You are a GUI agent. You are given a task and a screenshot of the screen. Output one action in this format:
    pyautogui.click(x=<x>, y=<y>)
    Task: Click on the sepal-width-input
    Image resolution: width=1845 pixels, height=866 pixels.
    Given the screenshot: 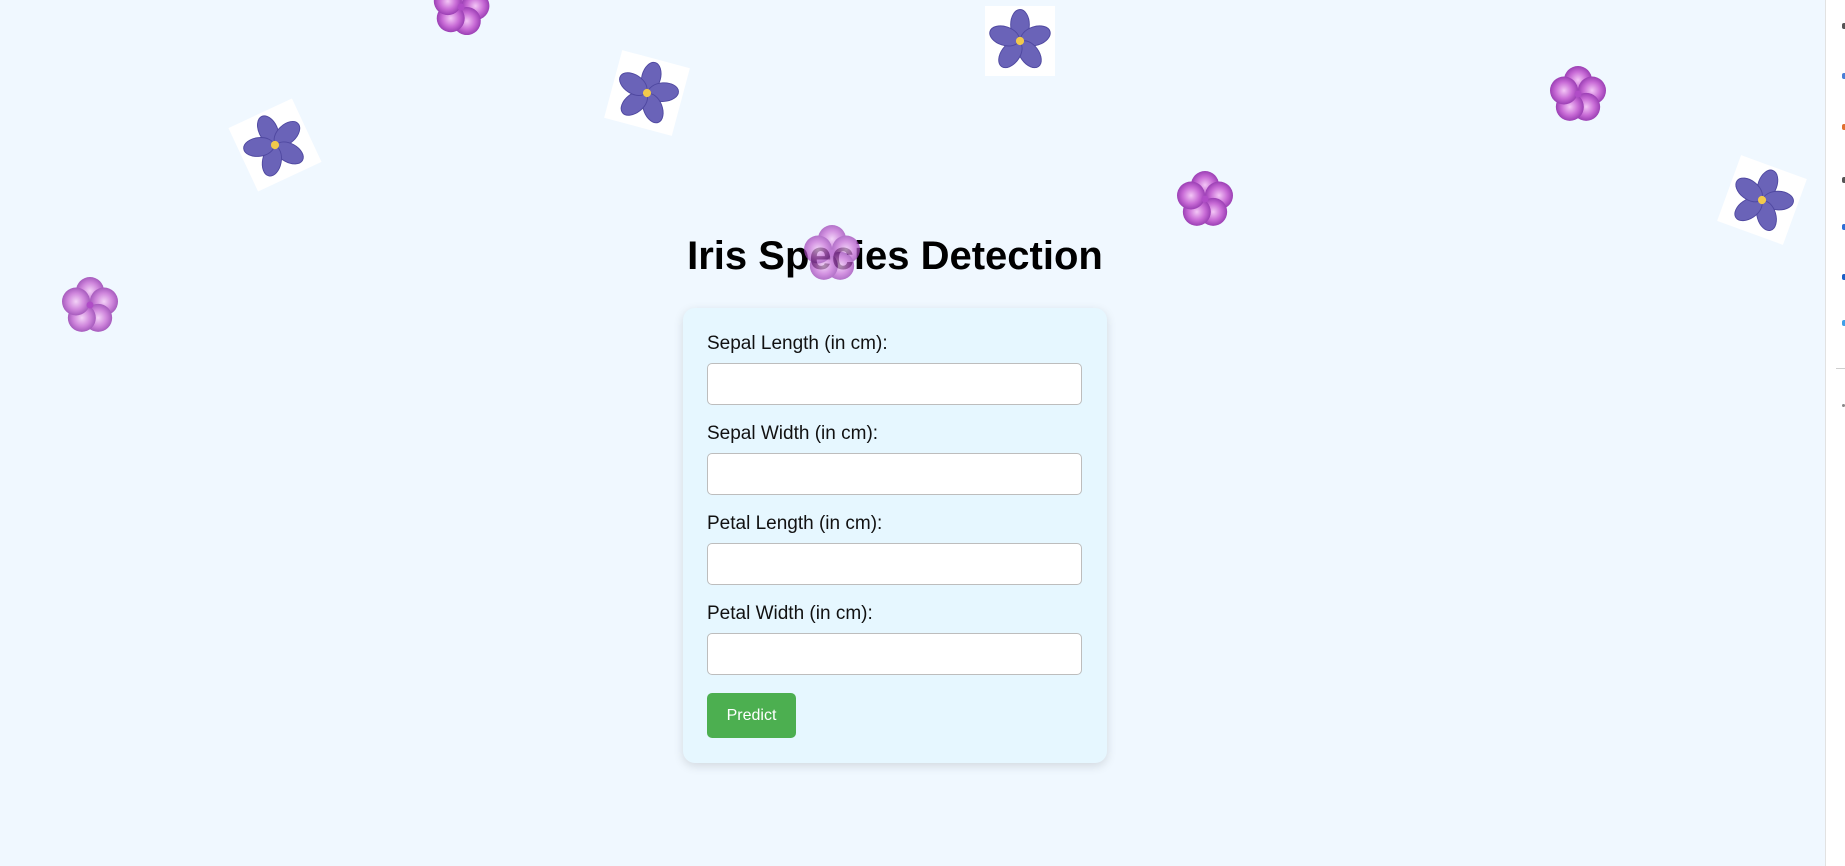 What is the action you would take?
    pyautogui.click(x=894, y=474)
    